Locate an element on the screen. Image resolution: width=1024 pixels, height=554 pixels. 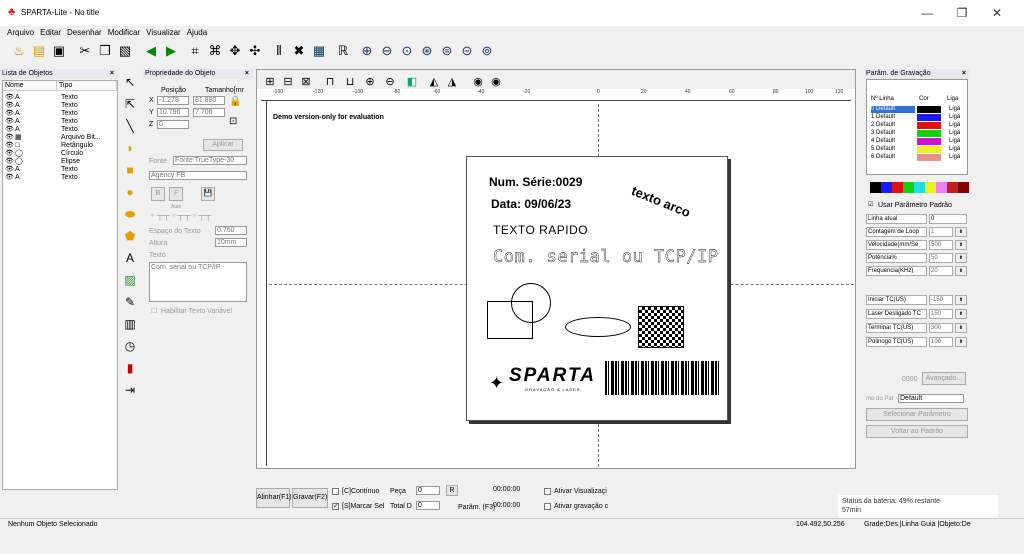
zoom-in-icon: ⊕ is located at coordinates (367, 51).